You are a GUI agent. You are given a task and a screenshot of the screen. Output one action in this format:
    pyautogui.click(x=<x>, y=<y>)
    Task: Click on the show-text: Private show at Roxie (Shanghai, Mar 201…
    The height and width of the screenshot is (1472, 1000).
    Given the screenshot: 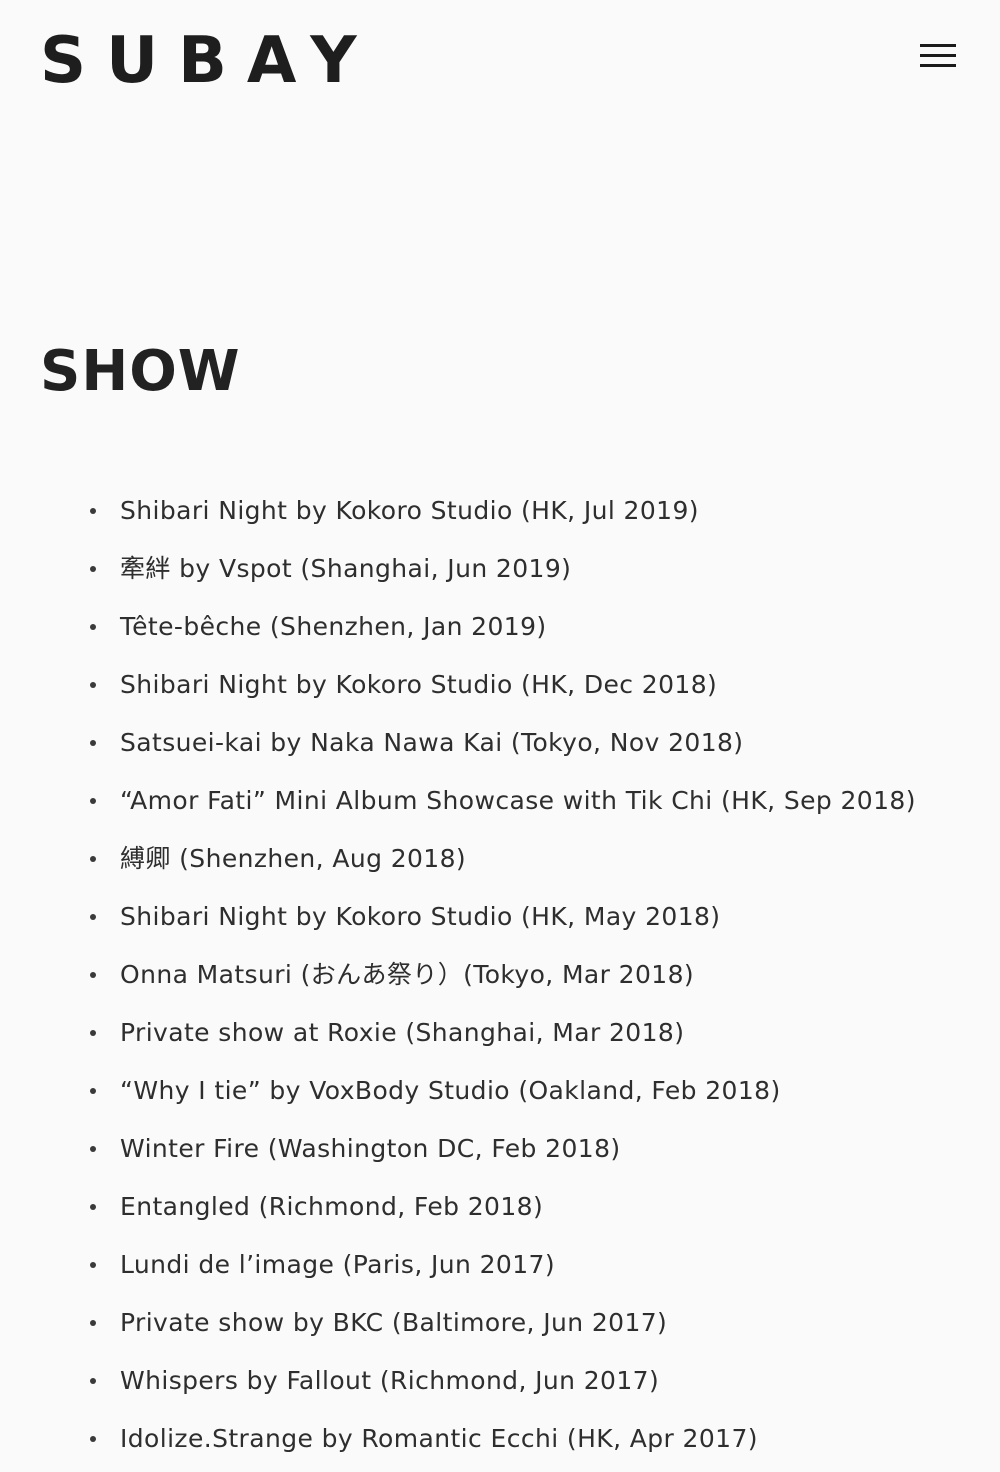 What is the action you would take?
    pyautogui.click(x=402, y=1032)
    